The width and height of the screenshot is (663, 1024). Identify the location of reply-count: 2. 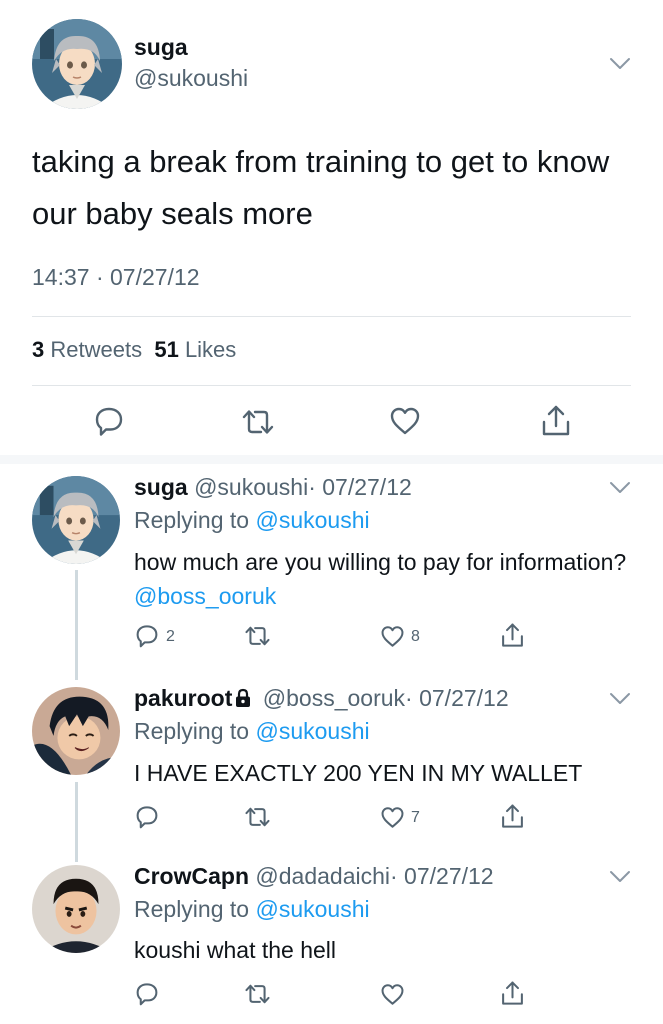
(170, 637).